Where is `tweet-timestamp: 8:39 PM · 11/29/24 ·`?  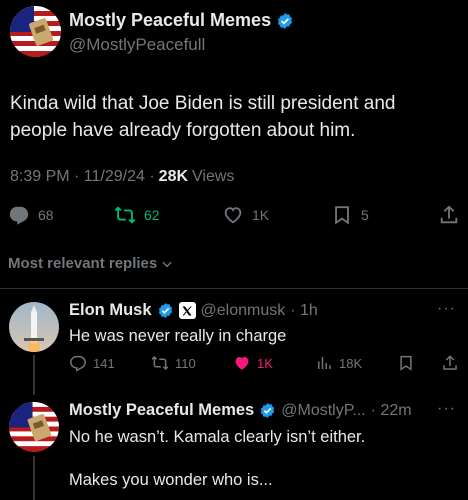
tweet-timestamp: 8:39 PM · 11/29/24 · is located at coordinates (82, 177).